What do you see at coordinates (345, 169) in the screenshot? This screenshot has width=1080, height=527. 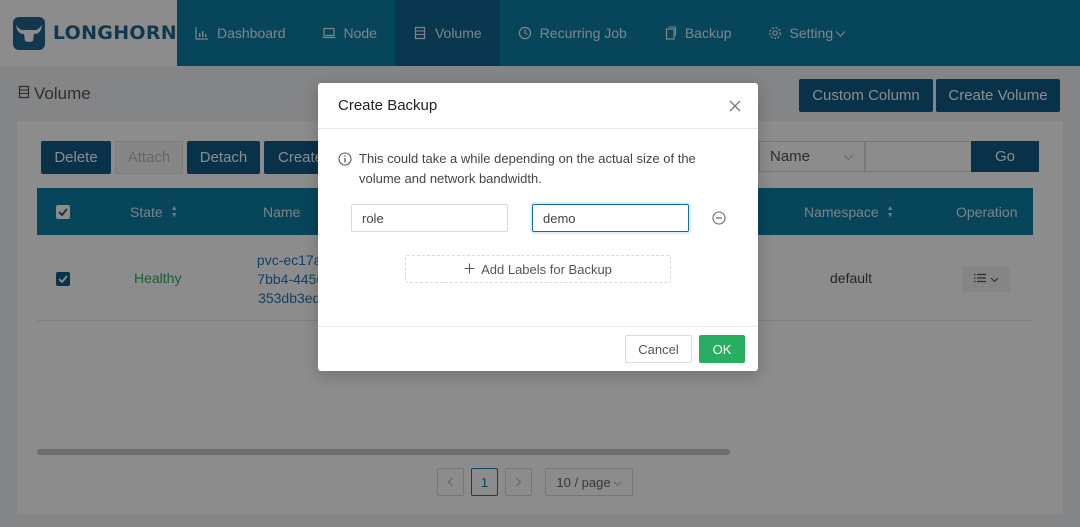 I see `info-icon` at bounding box center [345, 169].